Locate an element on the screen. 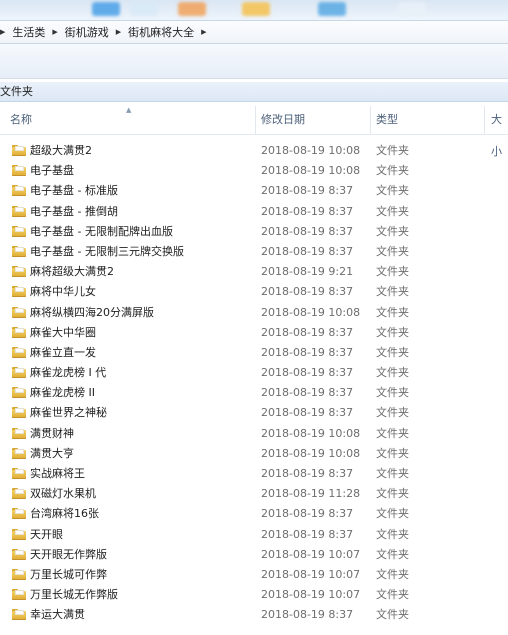 Image resolution: width=508 pixels, height=635 pixels. file-name: 双磁灯水果机 is located at coordinates (63, 494).